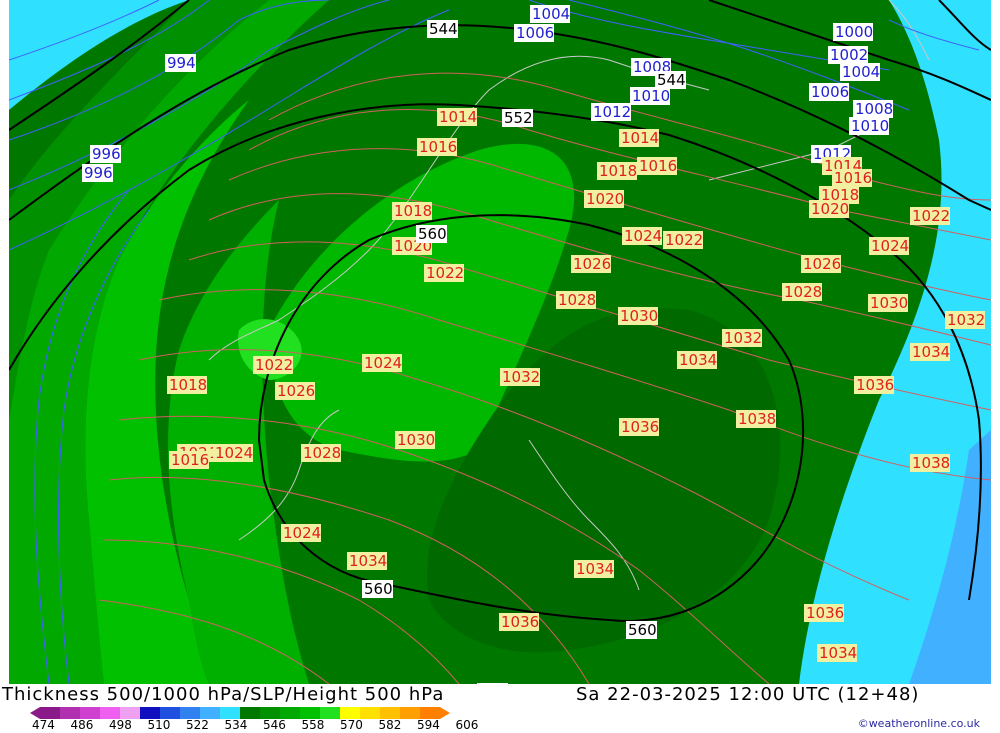 This screenshot has width=1000, height=733. I want to click on colorbar-tick: 570, so click(351, 725).